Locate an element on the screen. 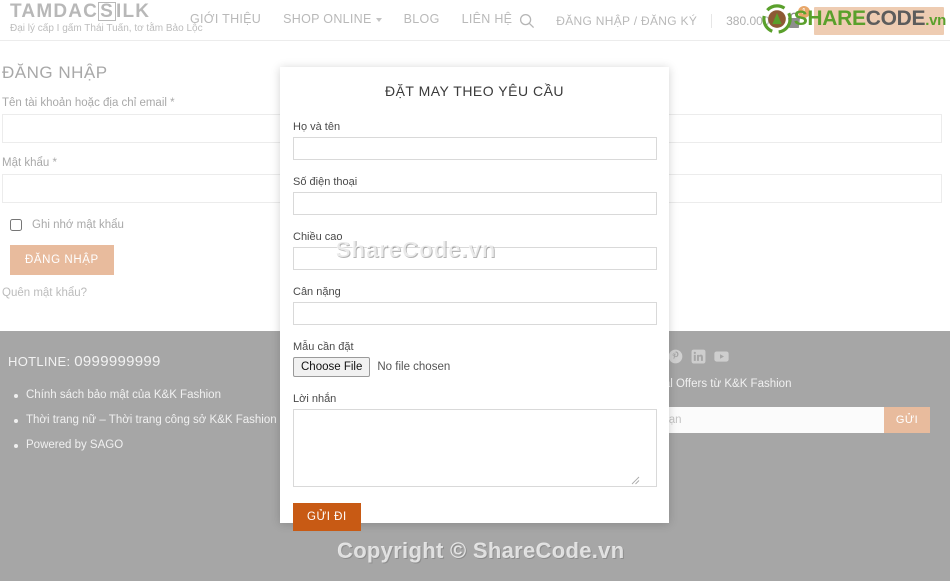 The width and height of the screenshot is (950, 581). message-textarea is located at coordinates (475, 448).